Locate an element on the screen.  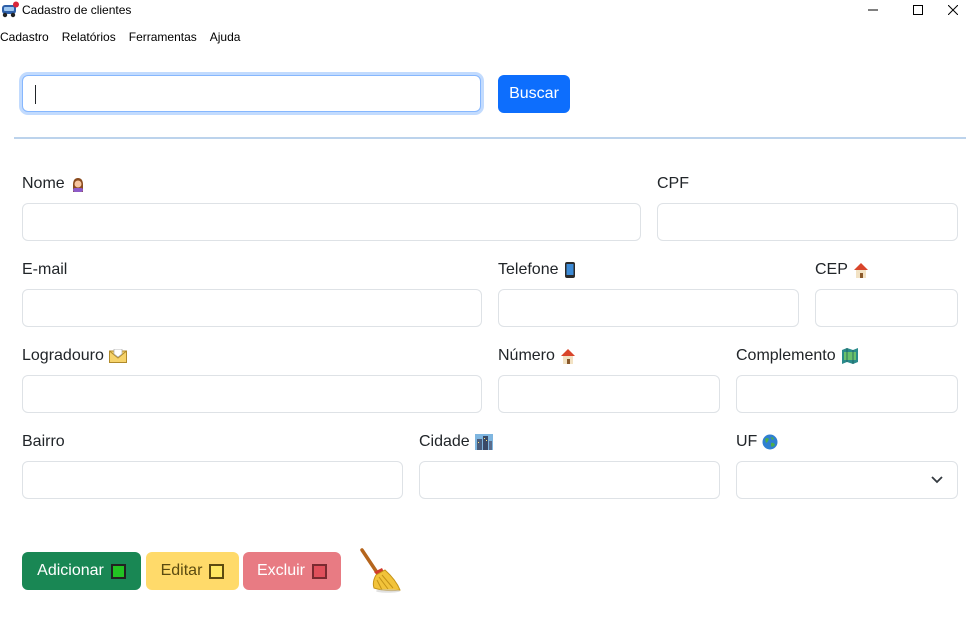
nome-label-text: Nome is located at coordinates (43, 183).